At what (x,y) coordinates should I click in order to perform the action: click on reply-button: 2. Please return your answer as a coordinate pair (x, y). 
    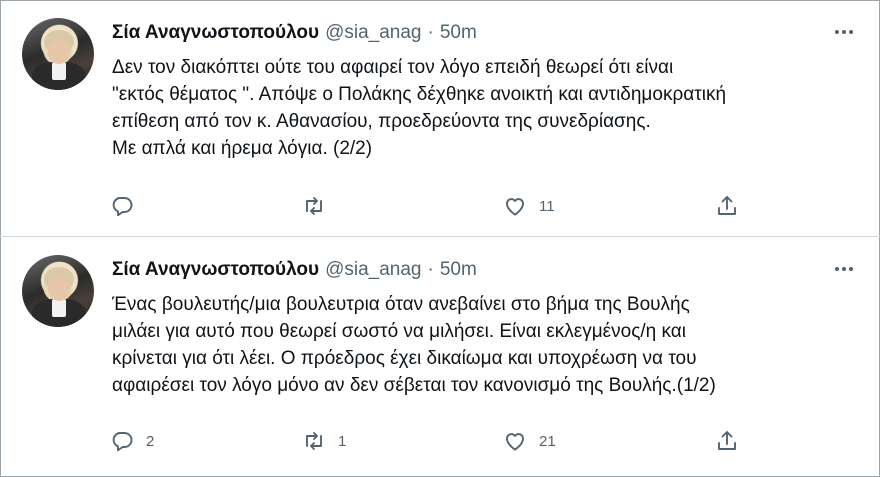
    Looking at the image, I should click on (132, 441).